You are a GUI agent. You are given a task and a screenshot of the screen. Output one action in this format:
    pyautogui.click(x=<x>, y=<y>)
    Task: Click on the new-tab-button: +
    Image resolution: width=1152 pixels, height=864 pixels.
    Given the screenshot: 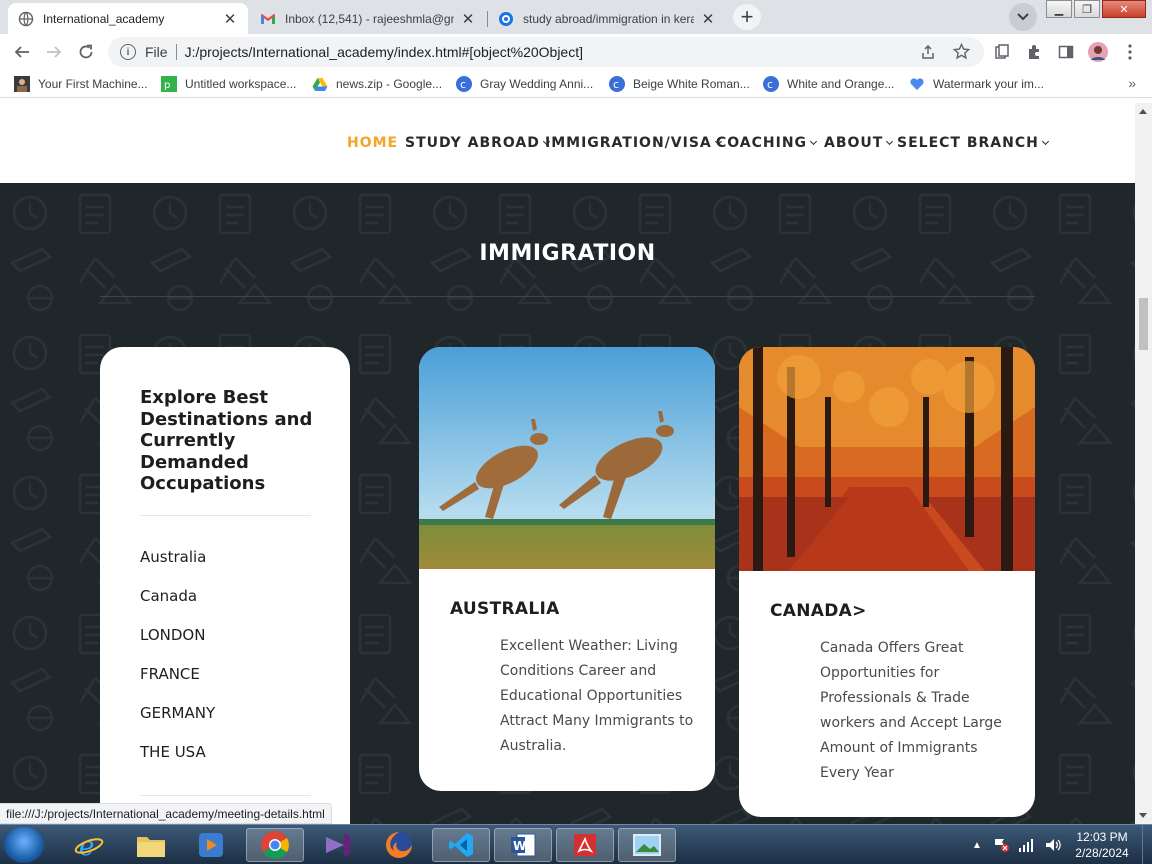 What is the action you would take?
    pyautogui.click(x=747, y=17)
    